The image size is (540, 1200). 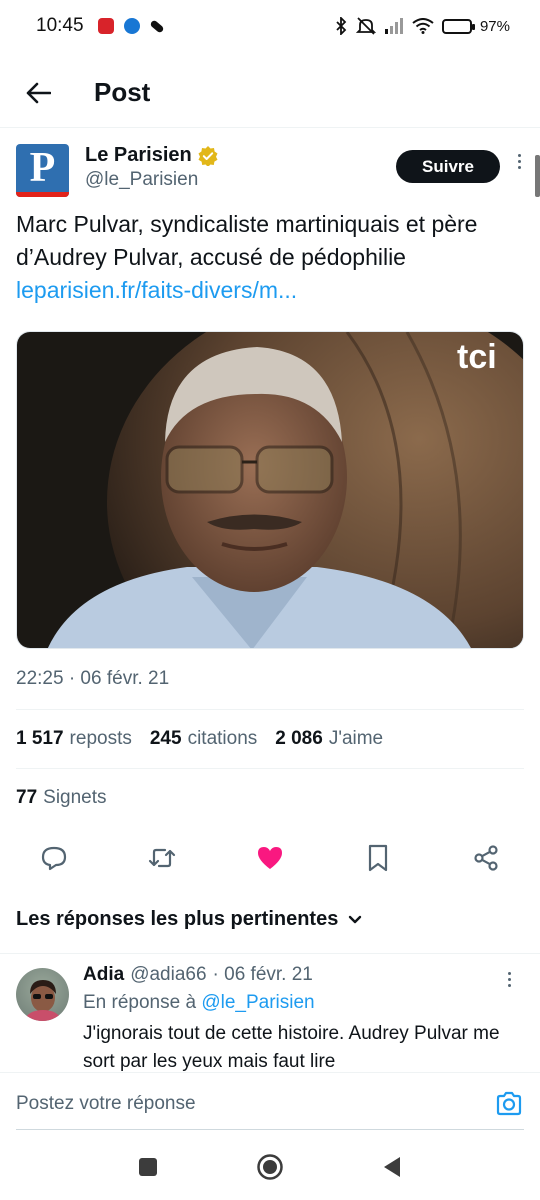 I want to click on reply-context-mention: @le_Parisien, so click(x=257, y=1002).